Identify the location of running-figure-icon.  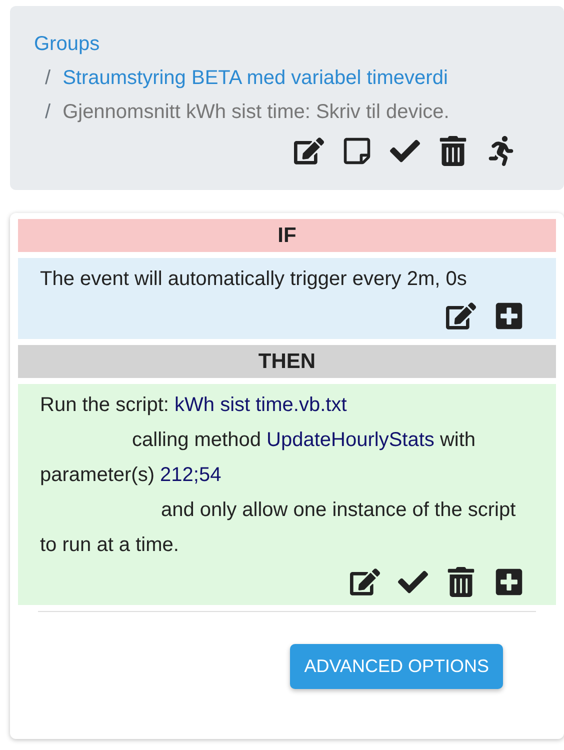
(501, 151).